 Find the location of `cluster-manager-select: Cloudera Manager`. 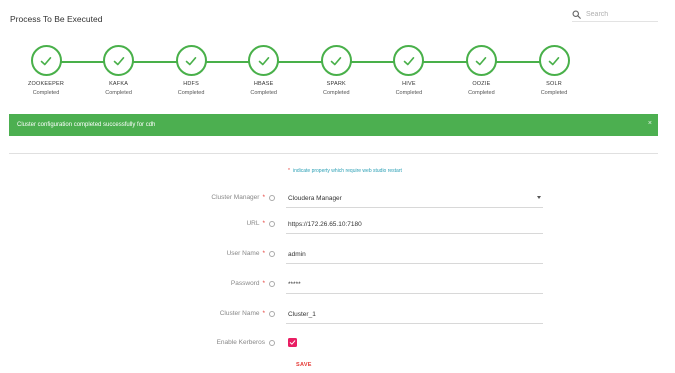

cluster-manager-select: Cloudera Manager is located at coordinates (414, 199).